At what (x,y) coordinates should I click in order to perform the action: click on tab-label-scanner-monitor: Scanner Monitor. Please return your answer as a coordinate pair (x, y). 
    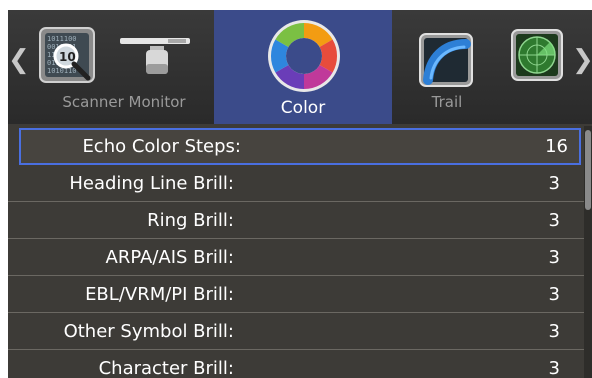
    Looking at the image, I should click on (124, 102).